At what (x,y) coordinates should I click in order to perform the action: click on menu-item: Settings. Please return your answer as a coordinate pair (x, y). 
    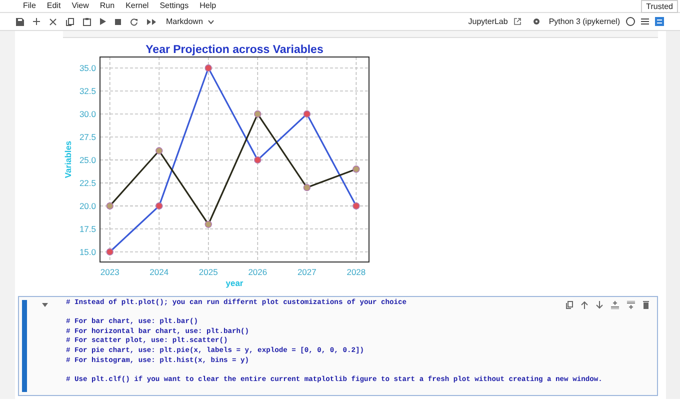
    Looking at the image, I should click on (174, 6).